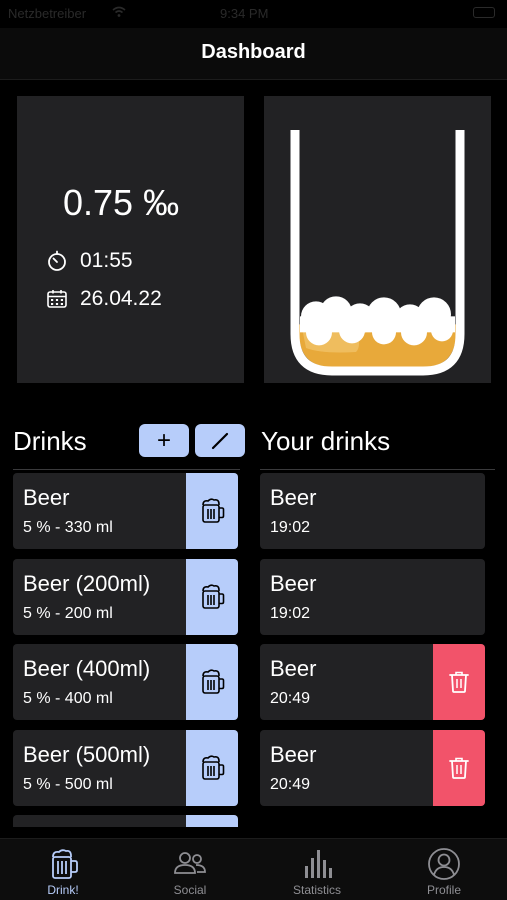 The image size is (507, 900). I want to click on drink-item: Beer (200ml) 5 % - 200 ml, so click(125, 596).